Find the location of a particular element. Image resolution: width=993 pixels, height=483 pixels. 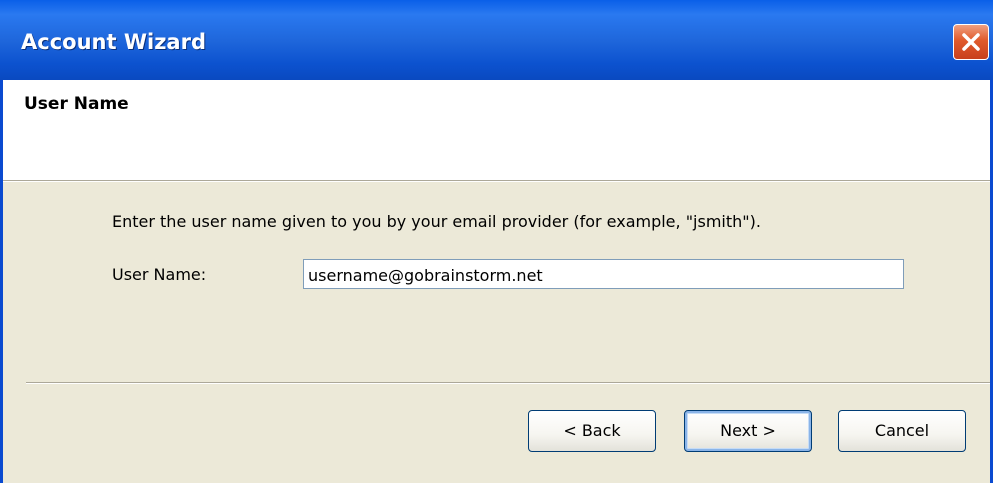

next-button: Next > is located at coordinates (748, 431).